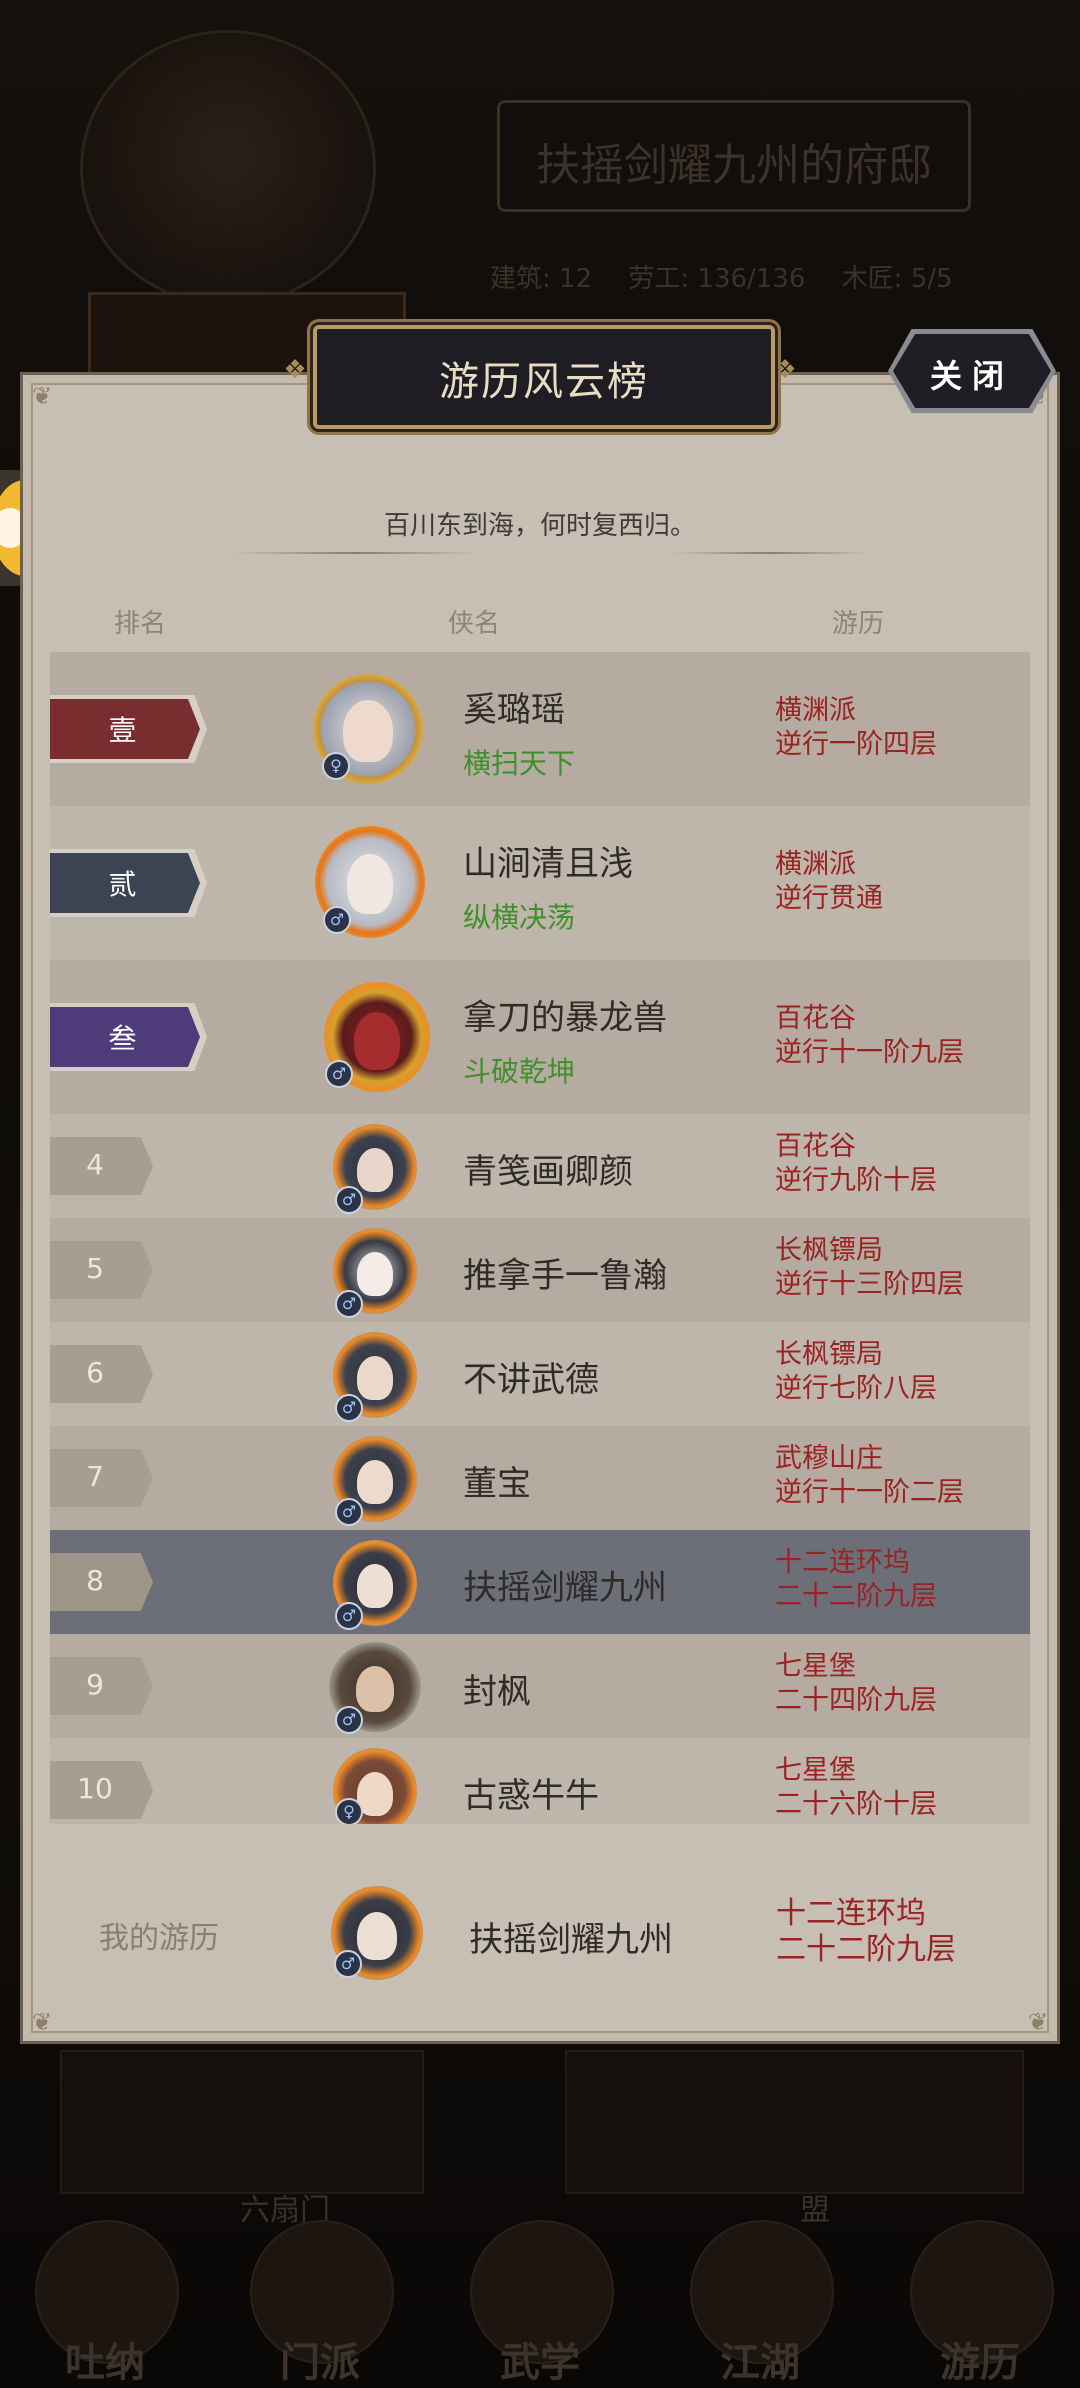 The height and width of the screenshot is (2388, 1080). Describe the element at coordinates (544, 382) in the screenshot. I see `modal-title: 游历风云榜` at that location.